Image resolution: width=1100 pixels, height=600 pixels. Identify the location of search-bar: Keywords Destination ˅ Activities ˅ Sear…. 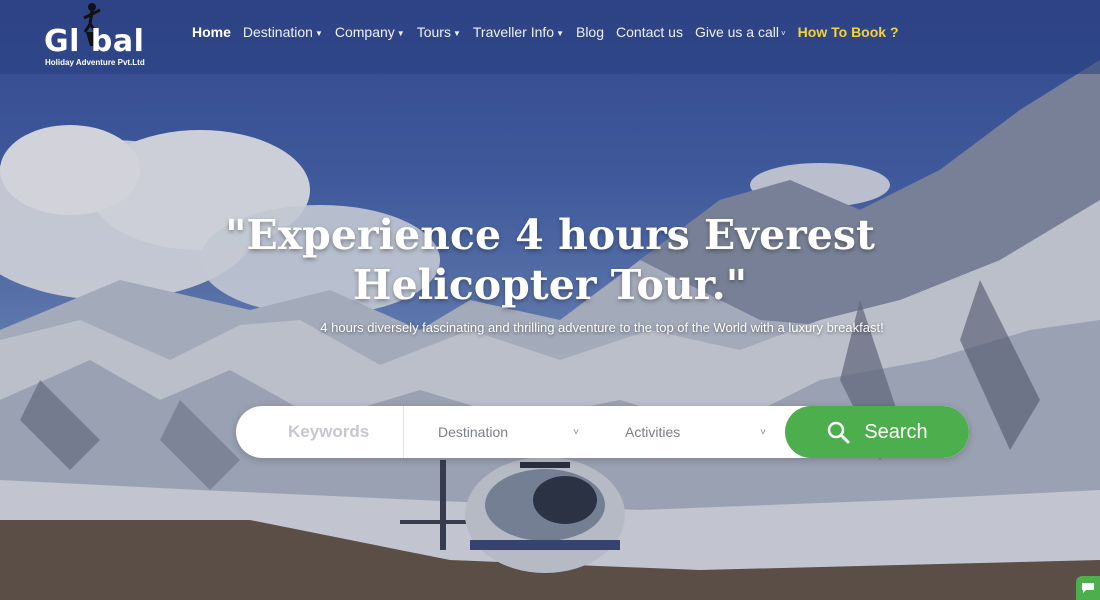
(602, 432).